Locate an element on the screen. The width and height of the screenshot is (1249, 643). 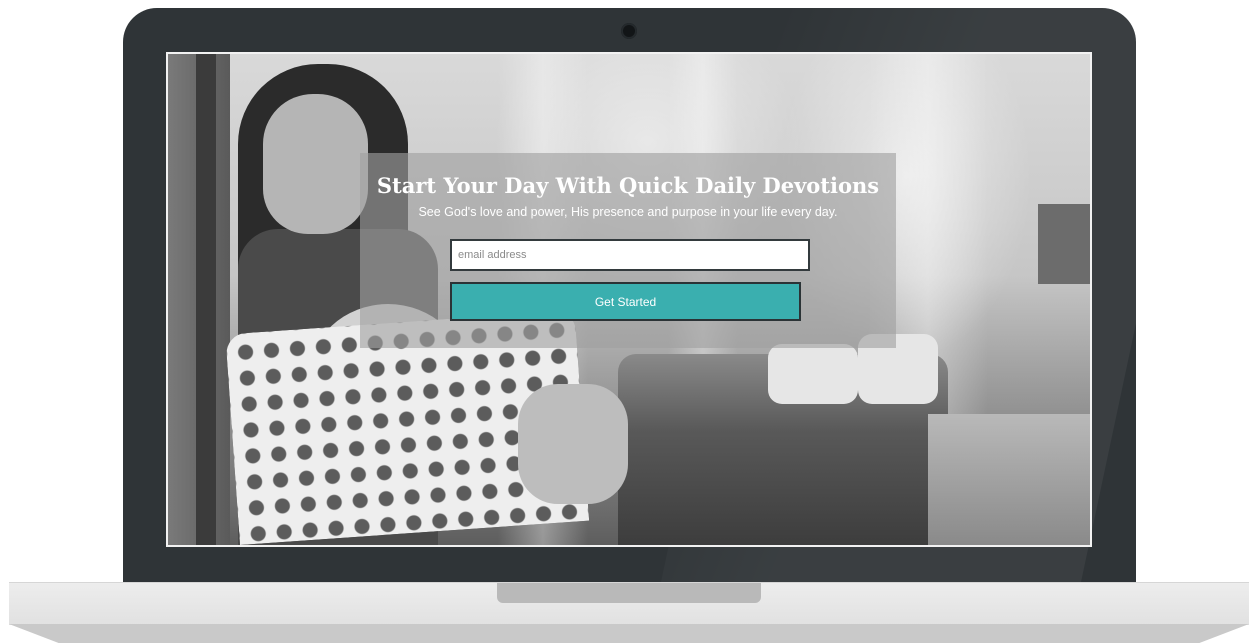
email-field is located at coordinates (630, 255).